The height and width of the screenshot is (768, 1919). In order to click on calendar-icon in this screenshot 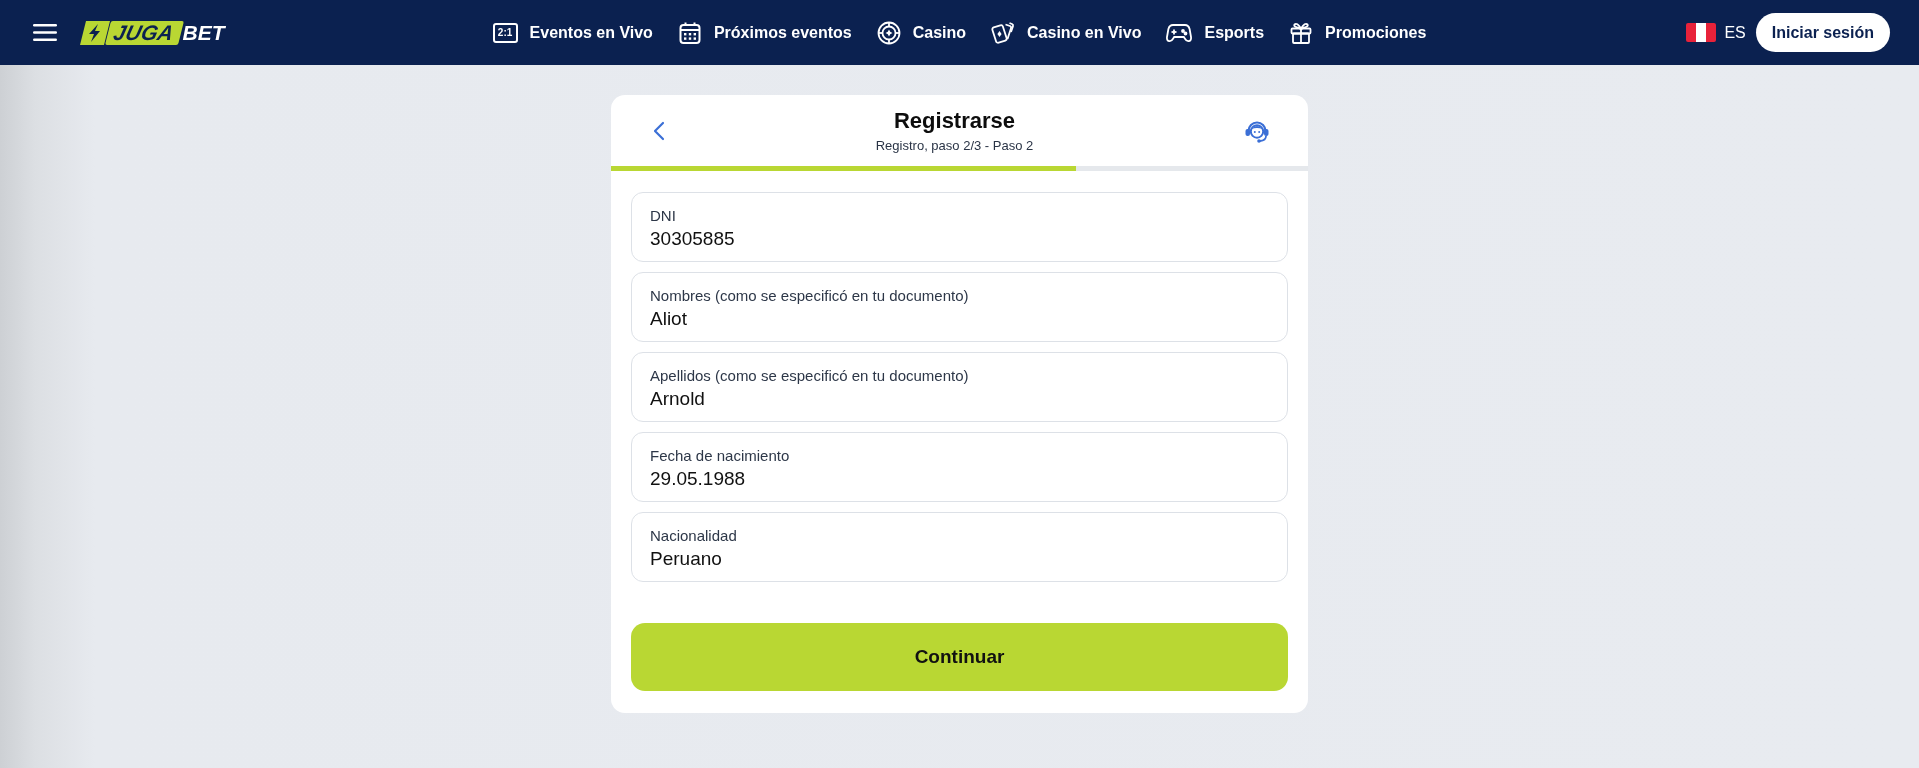, I will do `click(689, 32)`.